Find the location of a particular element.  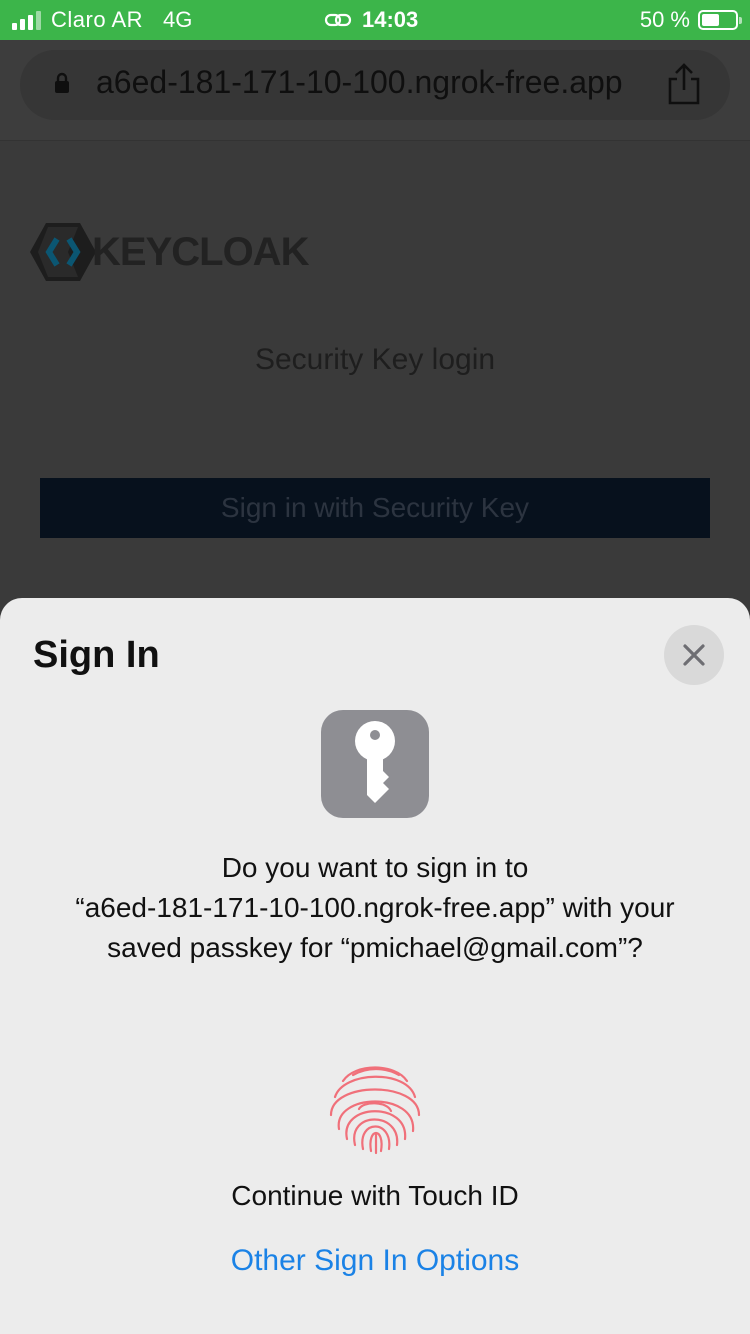

keycloak-logo: KEYCLOAK is located at coordinates (169, 252).